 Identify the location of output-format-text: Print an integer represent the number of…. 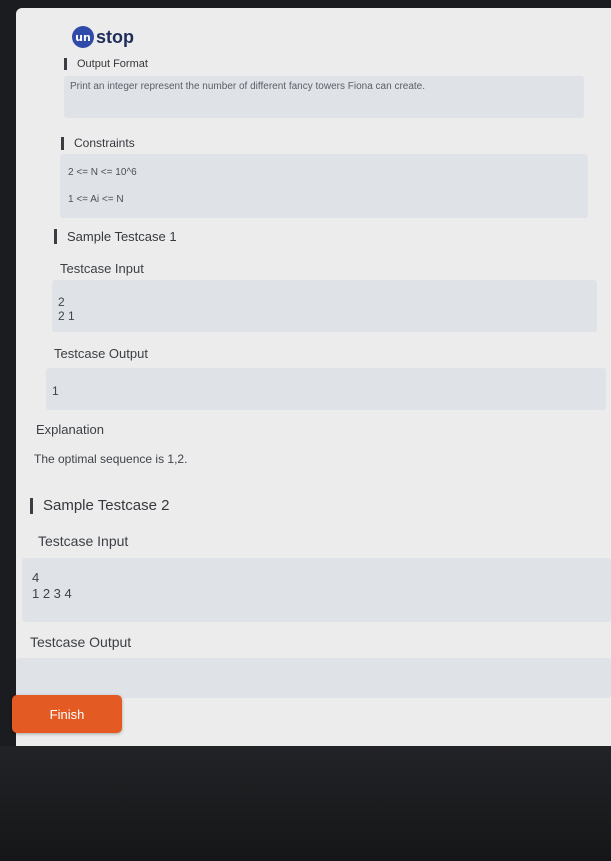
(248, 86).